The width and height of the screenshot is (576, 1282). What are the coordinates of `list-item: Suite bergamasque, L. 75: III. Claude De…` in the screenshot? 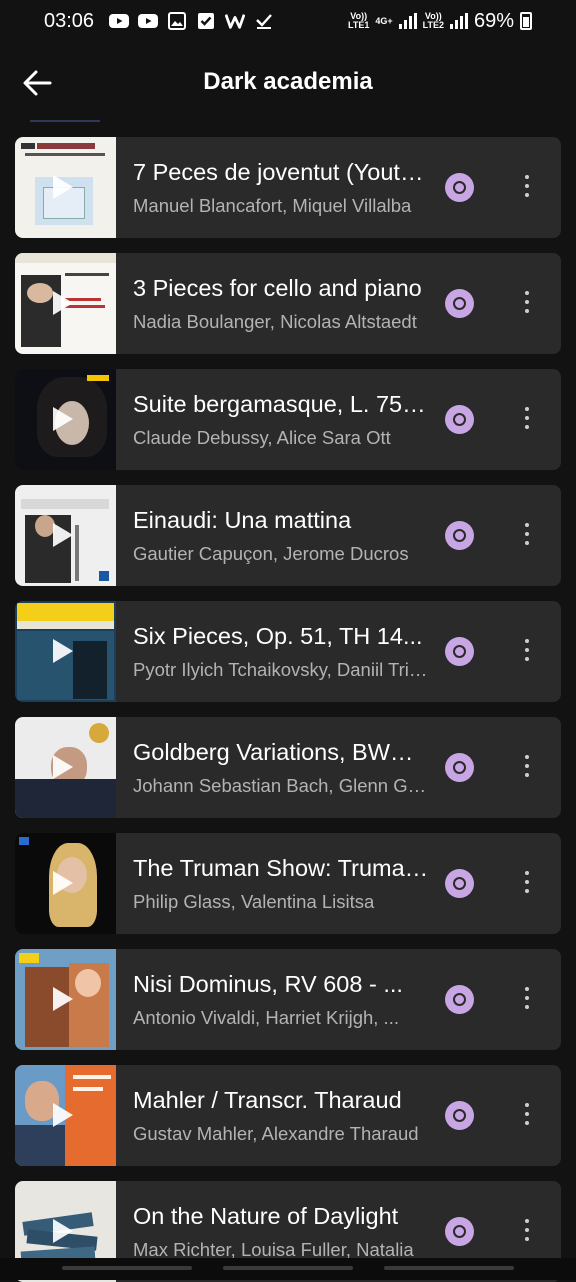 It's located at (288, 419).